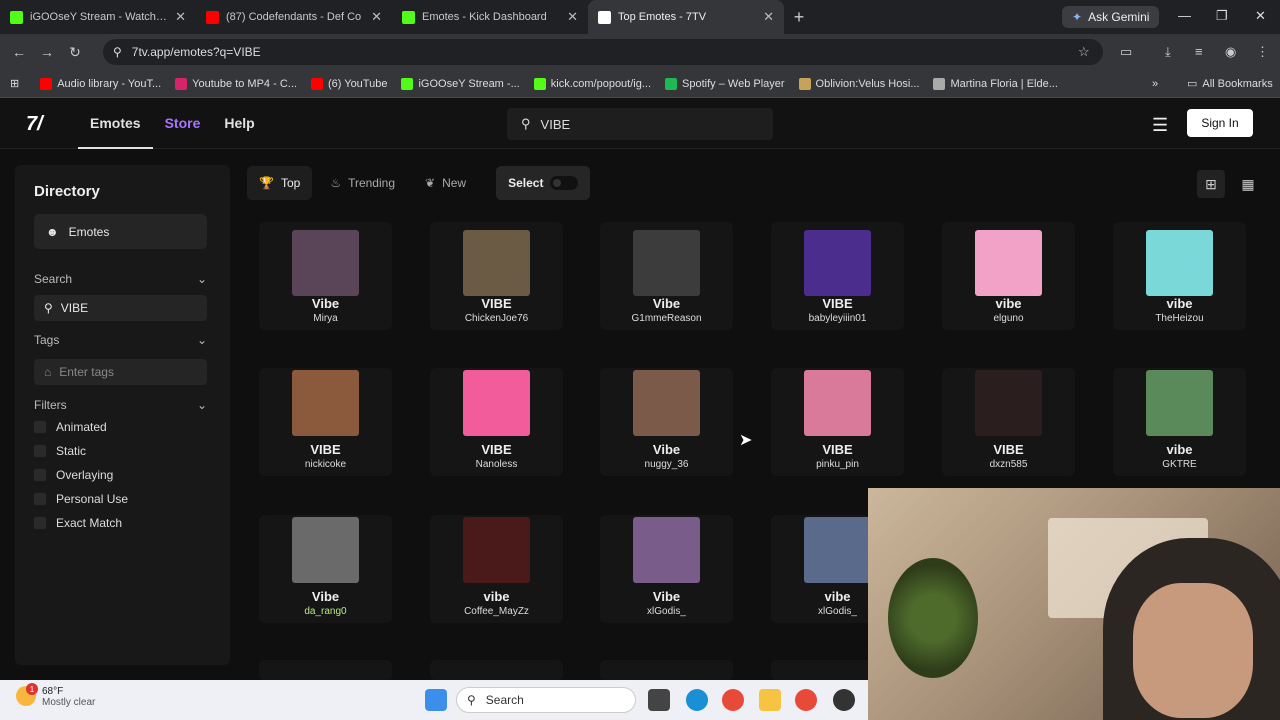  What do you see at coordinates (543, 183) in the screenshot?
I see `select-mode-toggle: Select` at bounding box center [543, 183].